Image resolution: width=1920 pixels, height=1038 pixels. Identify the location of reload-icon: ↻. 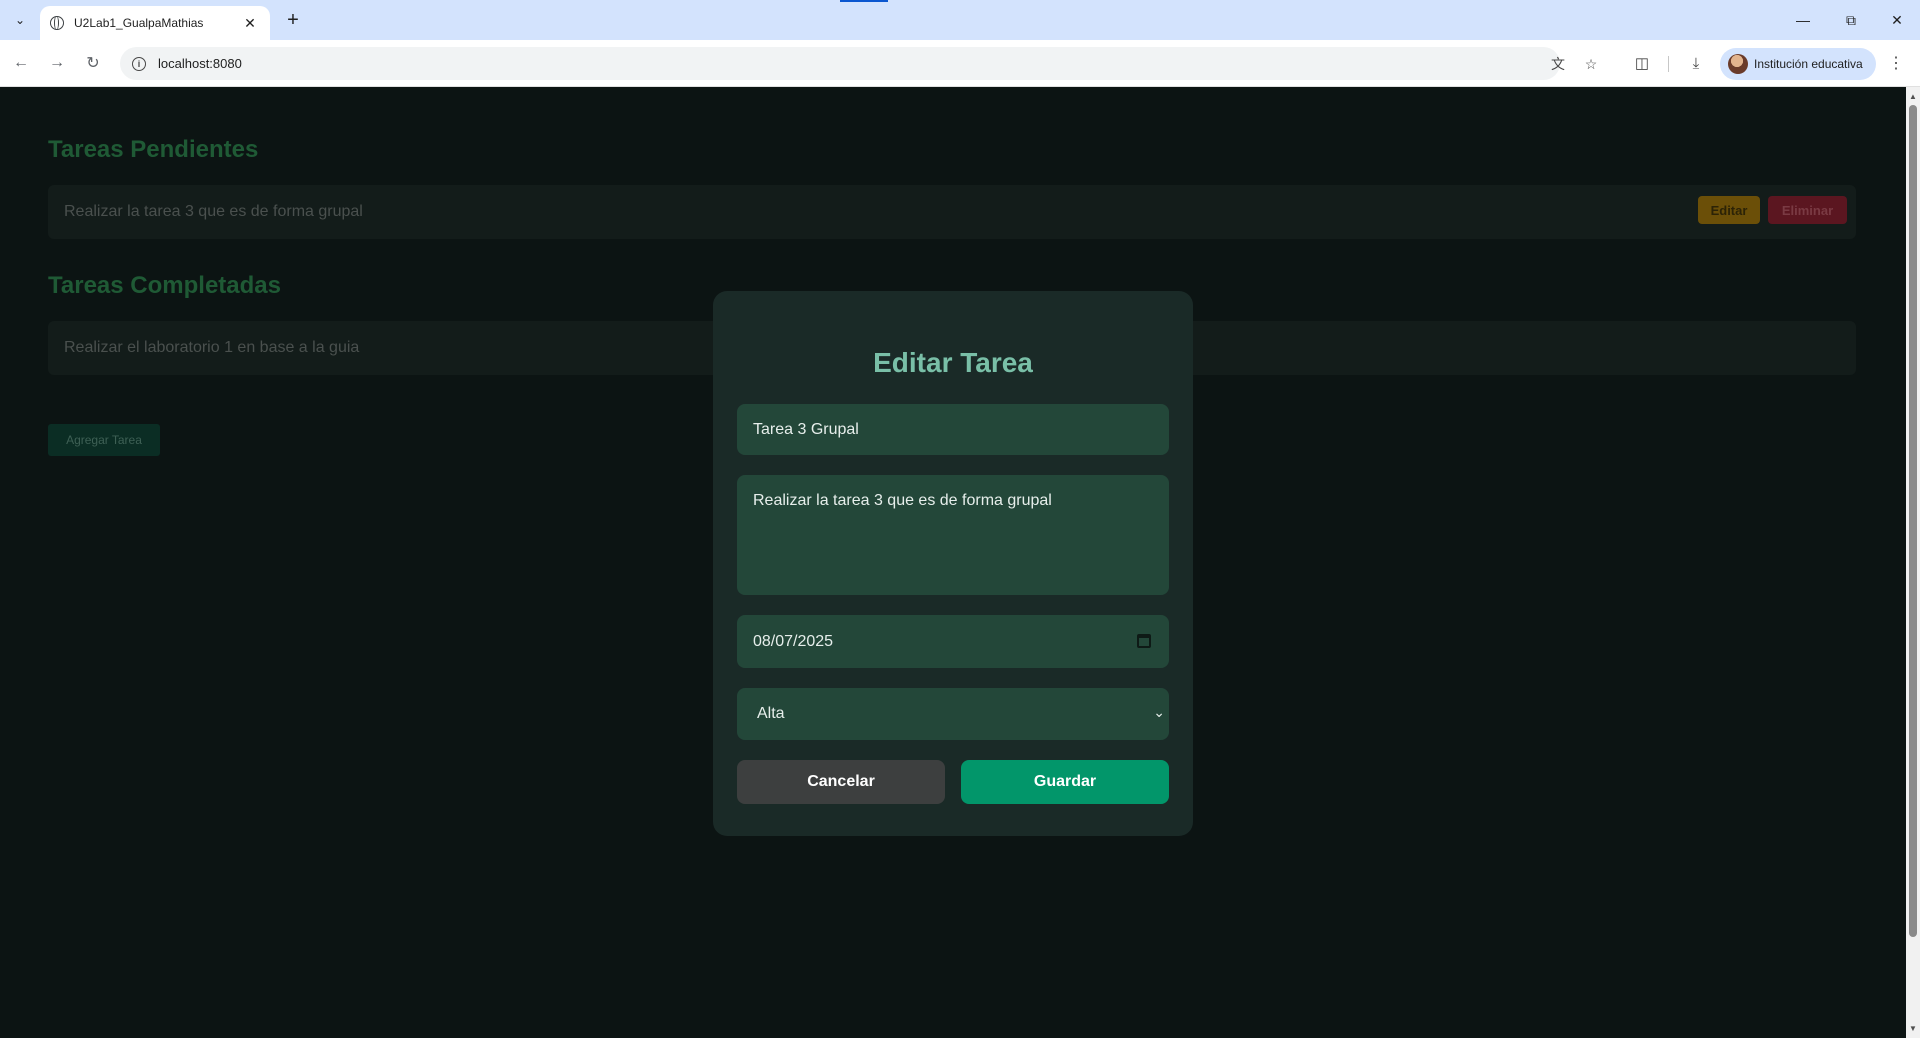
(93, 63).